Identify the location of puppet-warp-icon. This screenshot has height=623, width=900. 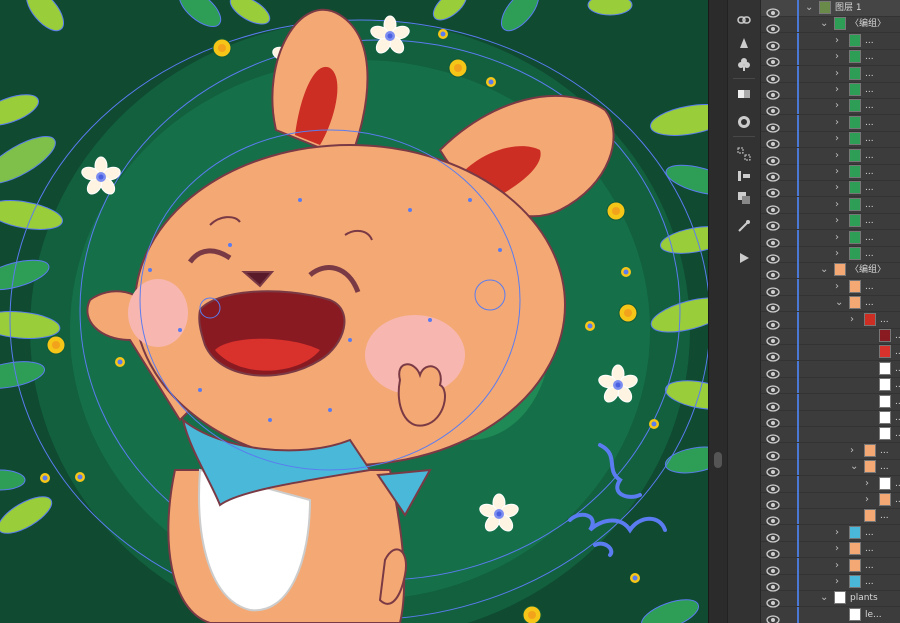
(744, 42).